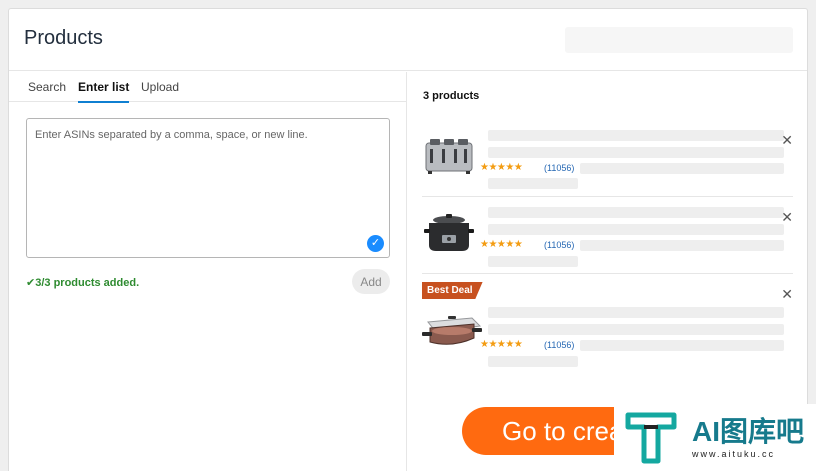 The width and height of the screenshot is (816, 471). Describe the element at coordinates (451, 96) in the screenshot. I see `product-count: 3 products` at that location.